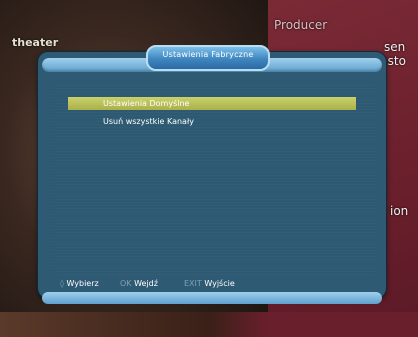 The image size is (418, 337). I want to click on exit-key: EXIT, so click(193, 283).